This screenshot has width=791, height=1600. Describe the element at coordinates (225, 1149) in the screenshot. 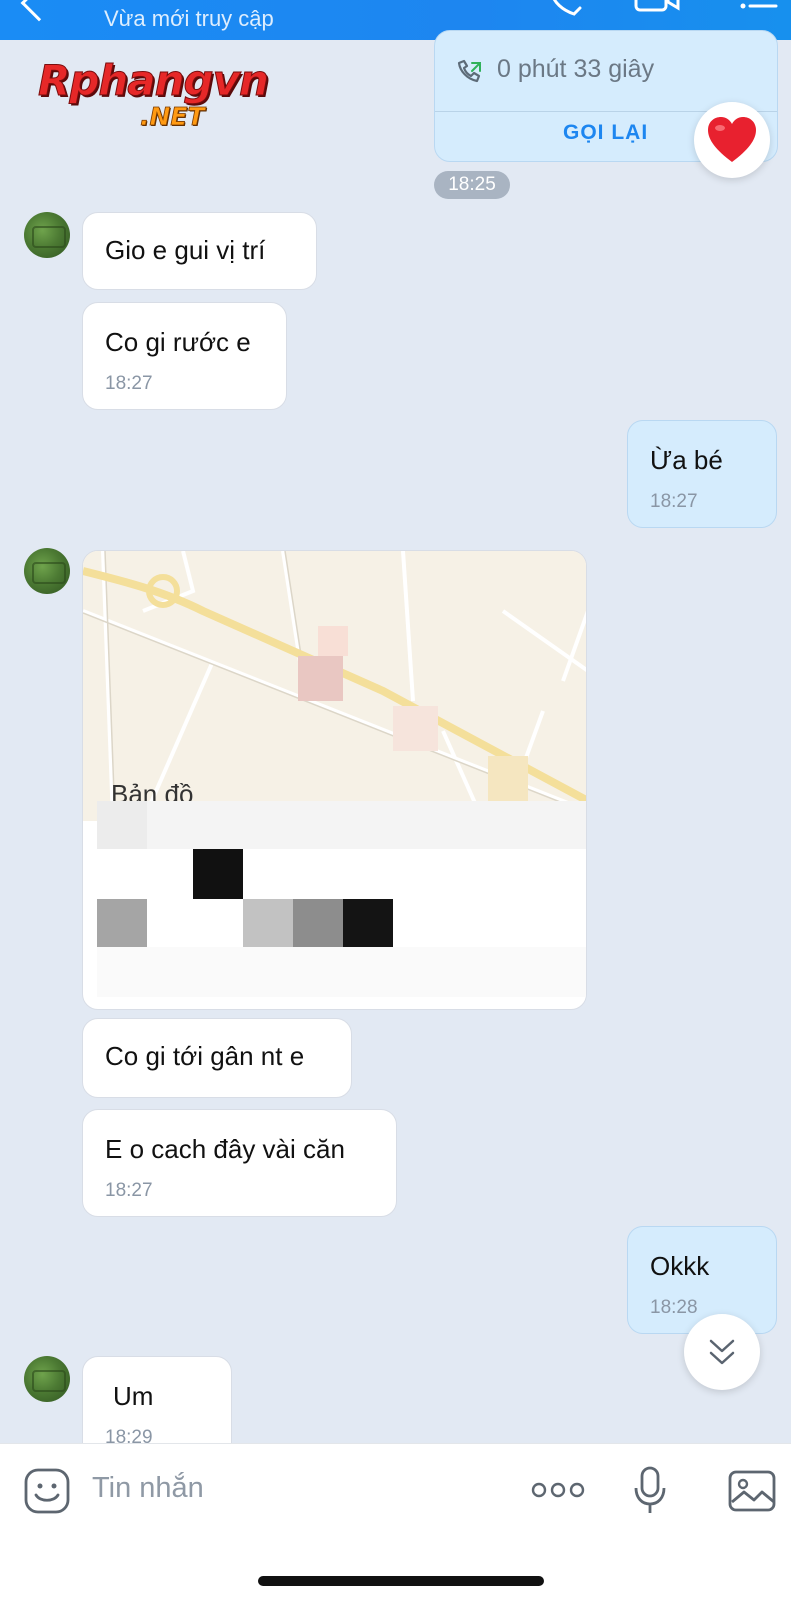

I see `message-text: E o cach đây vài căn` at that location.